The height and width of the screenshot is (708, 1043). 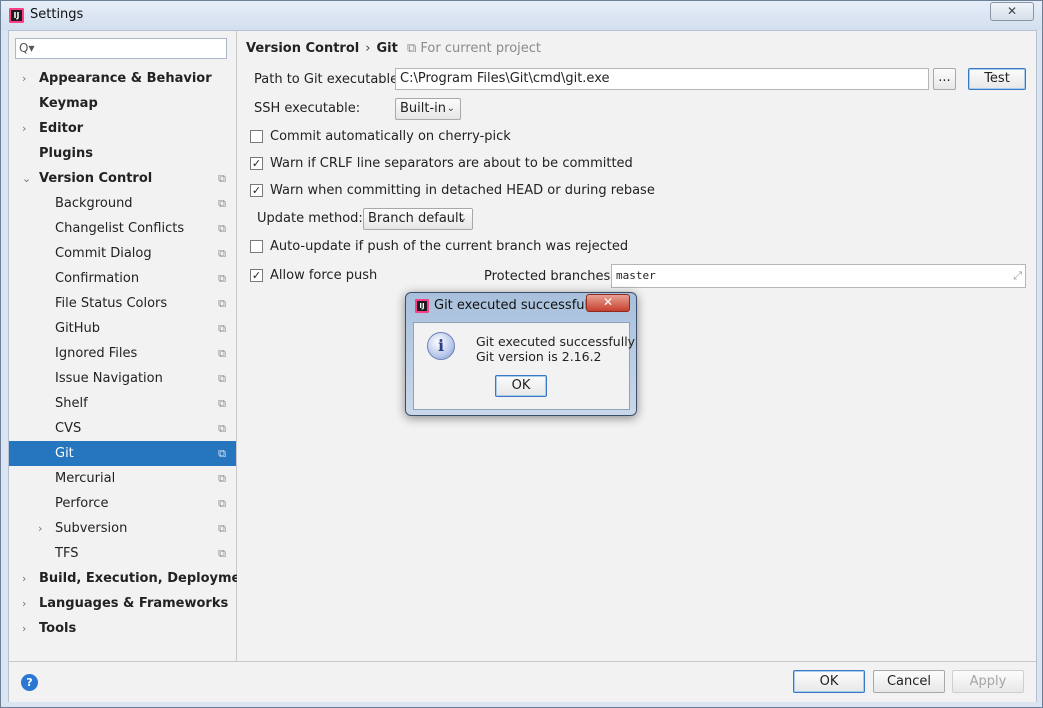 What do you see at coordinates (122, 303) in the screenshot?
I see `sidebar-item-file-status-colors: File Status Colors ⧉` at bounding box center [122, 303].